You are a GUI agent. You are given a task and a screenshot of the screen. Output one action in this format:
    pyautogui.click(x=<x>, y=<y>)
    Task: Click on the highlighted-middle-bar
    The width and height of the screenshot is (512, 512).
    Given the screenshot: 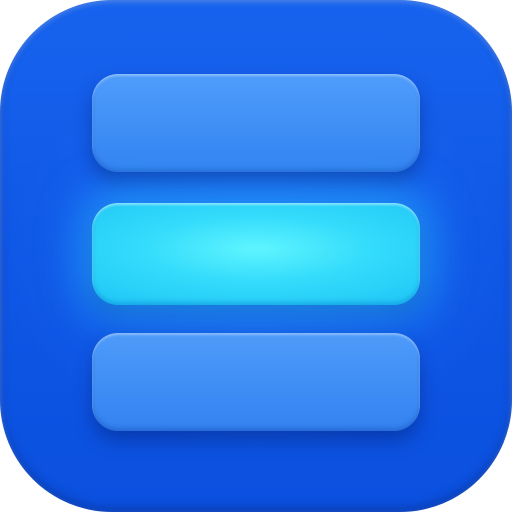 What is the action you would take?
    pyautogui.click(x=256, y=254)
    